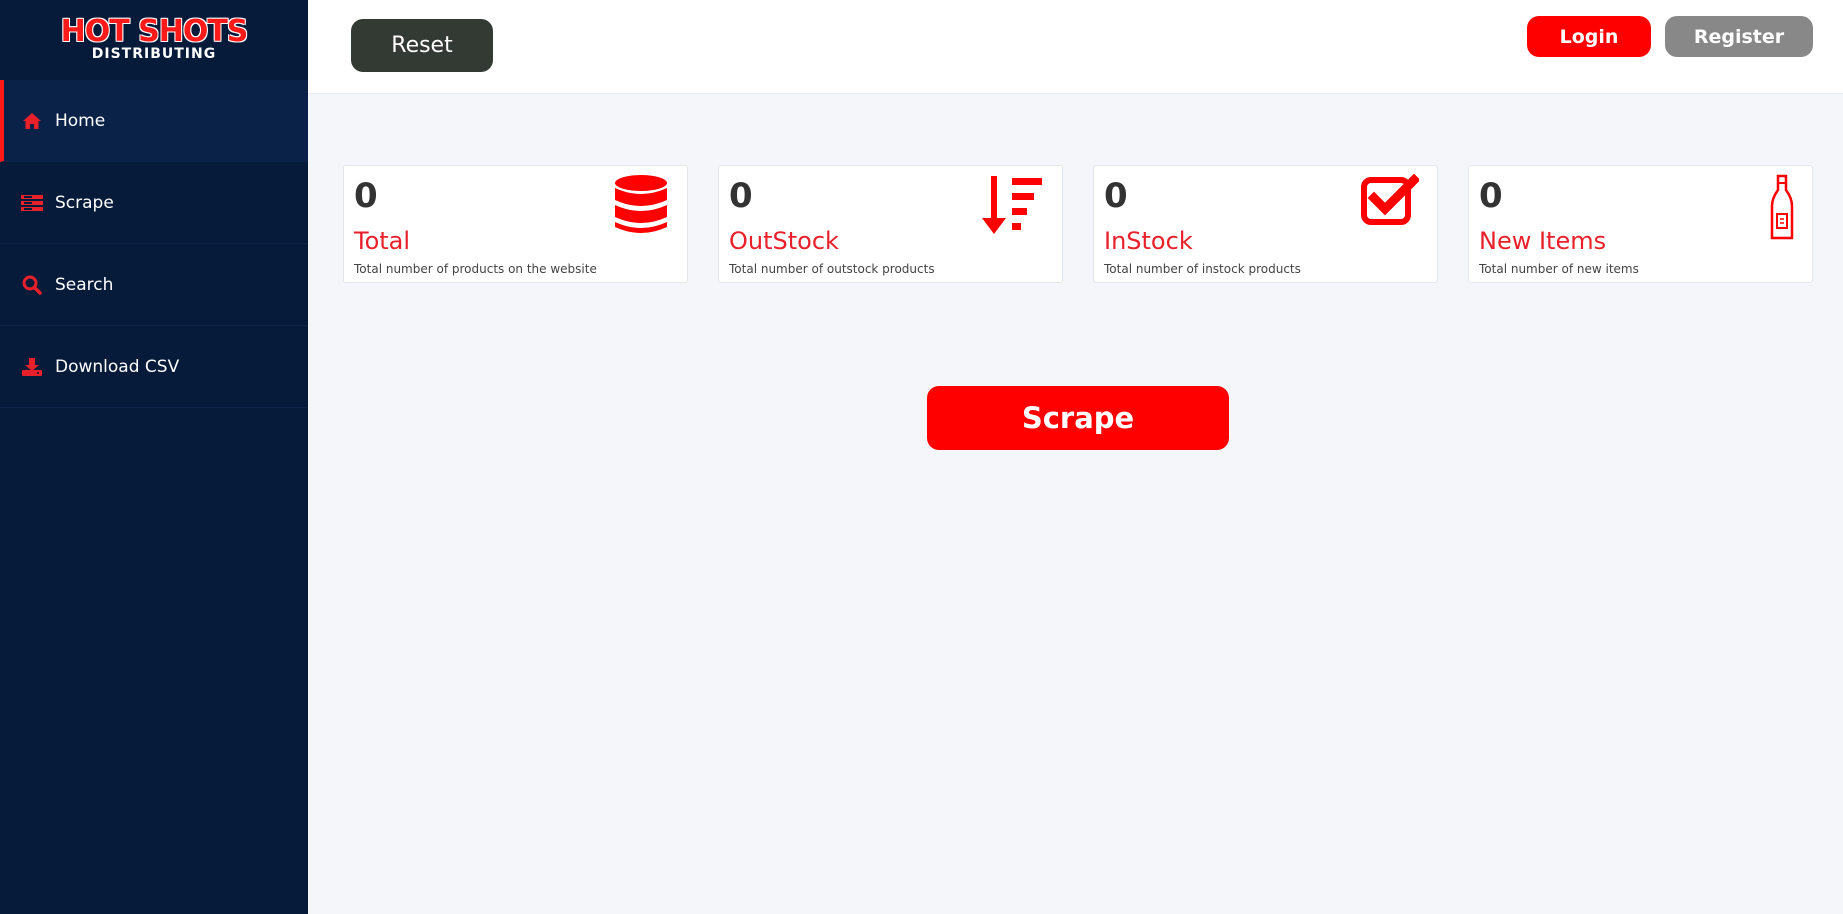 The image size is (1843, 914). I want to click on logo-subtitle: DISTRIBUTING, so click(154, 54).